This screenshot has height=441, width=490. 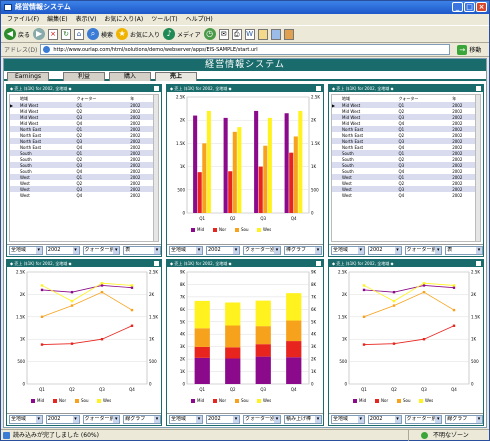 What do you see at coordinates (153, 361) in the screenshot?
I see `y-tick-label-right: 500` at bounding box center [153, 361].